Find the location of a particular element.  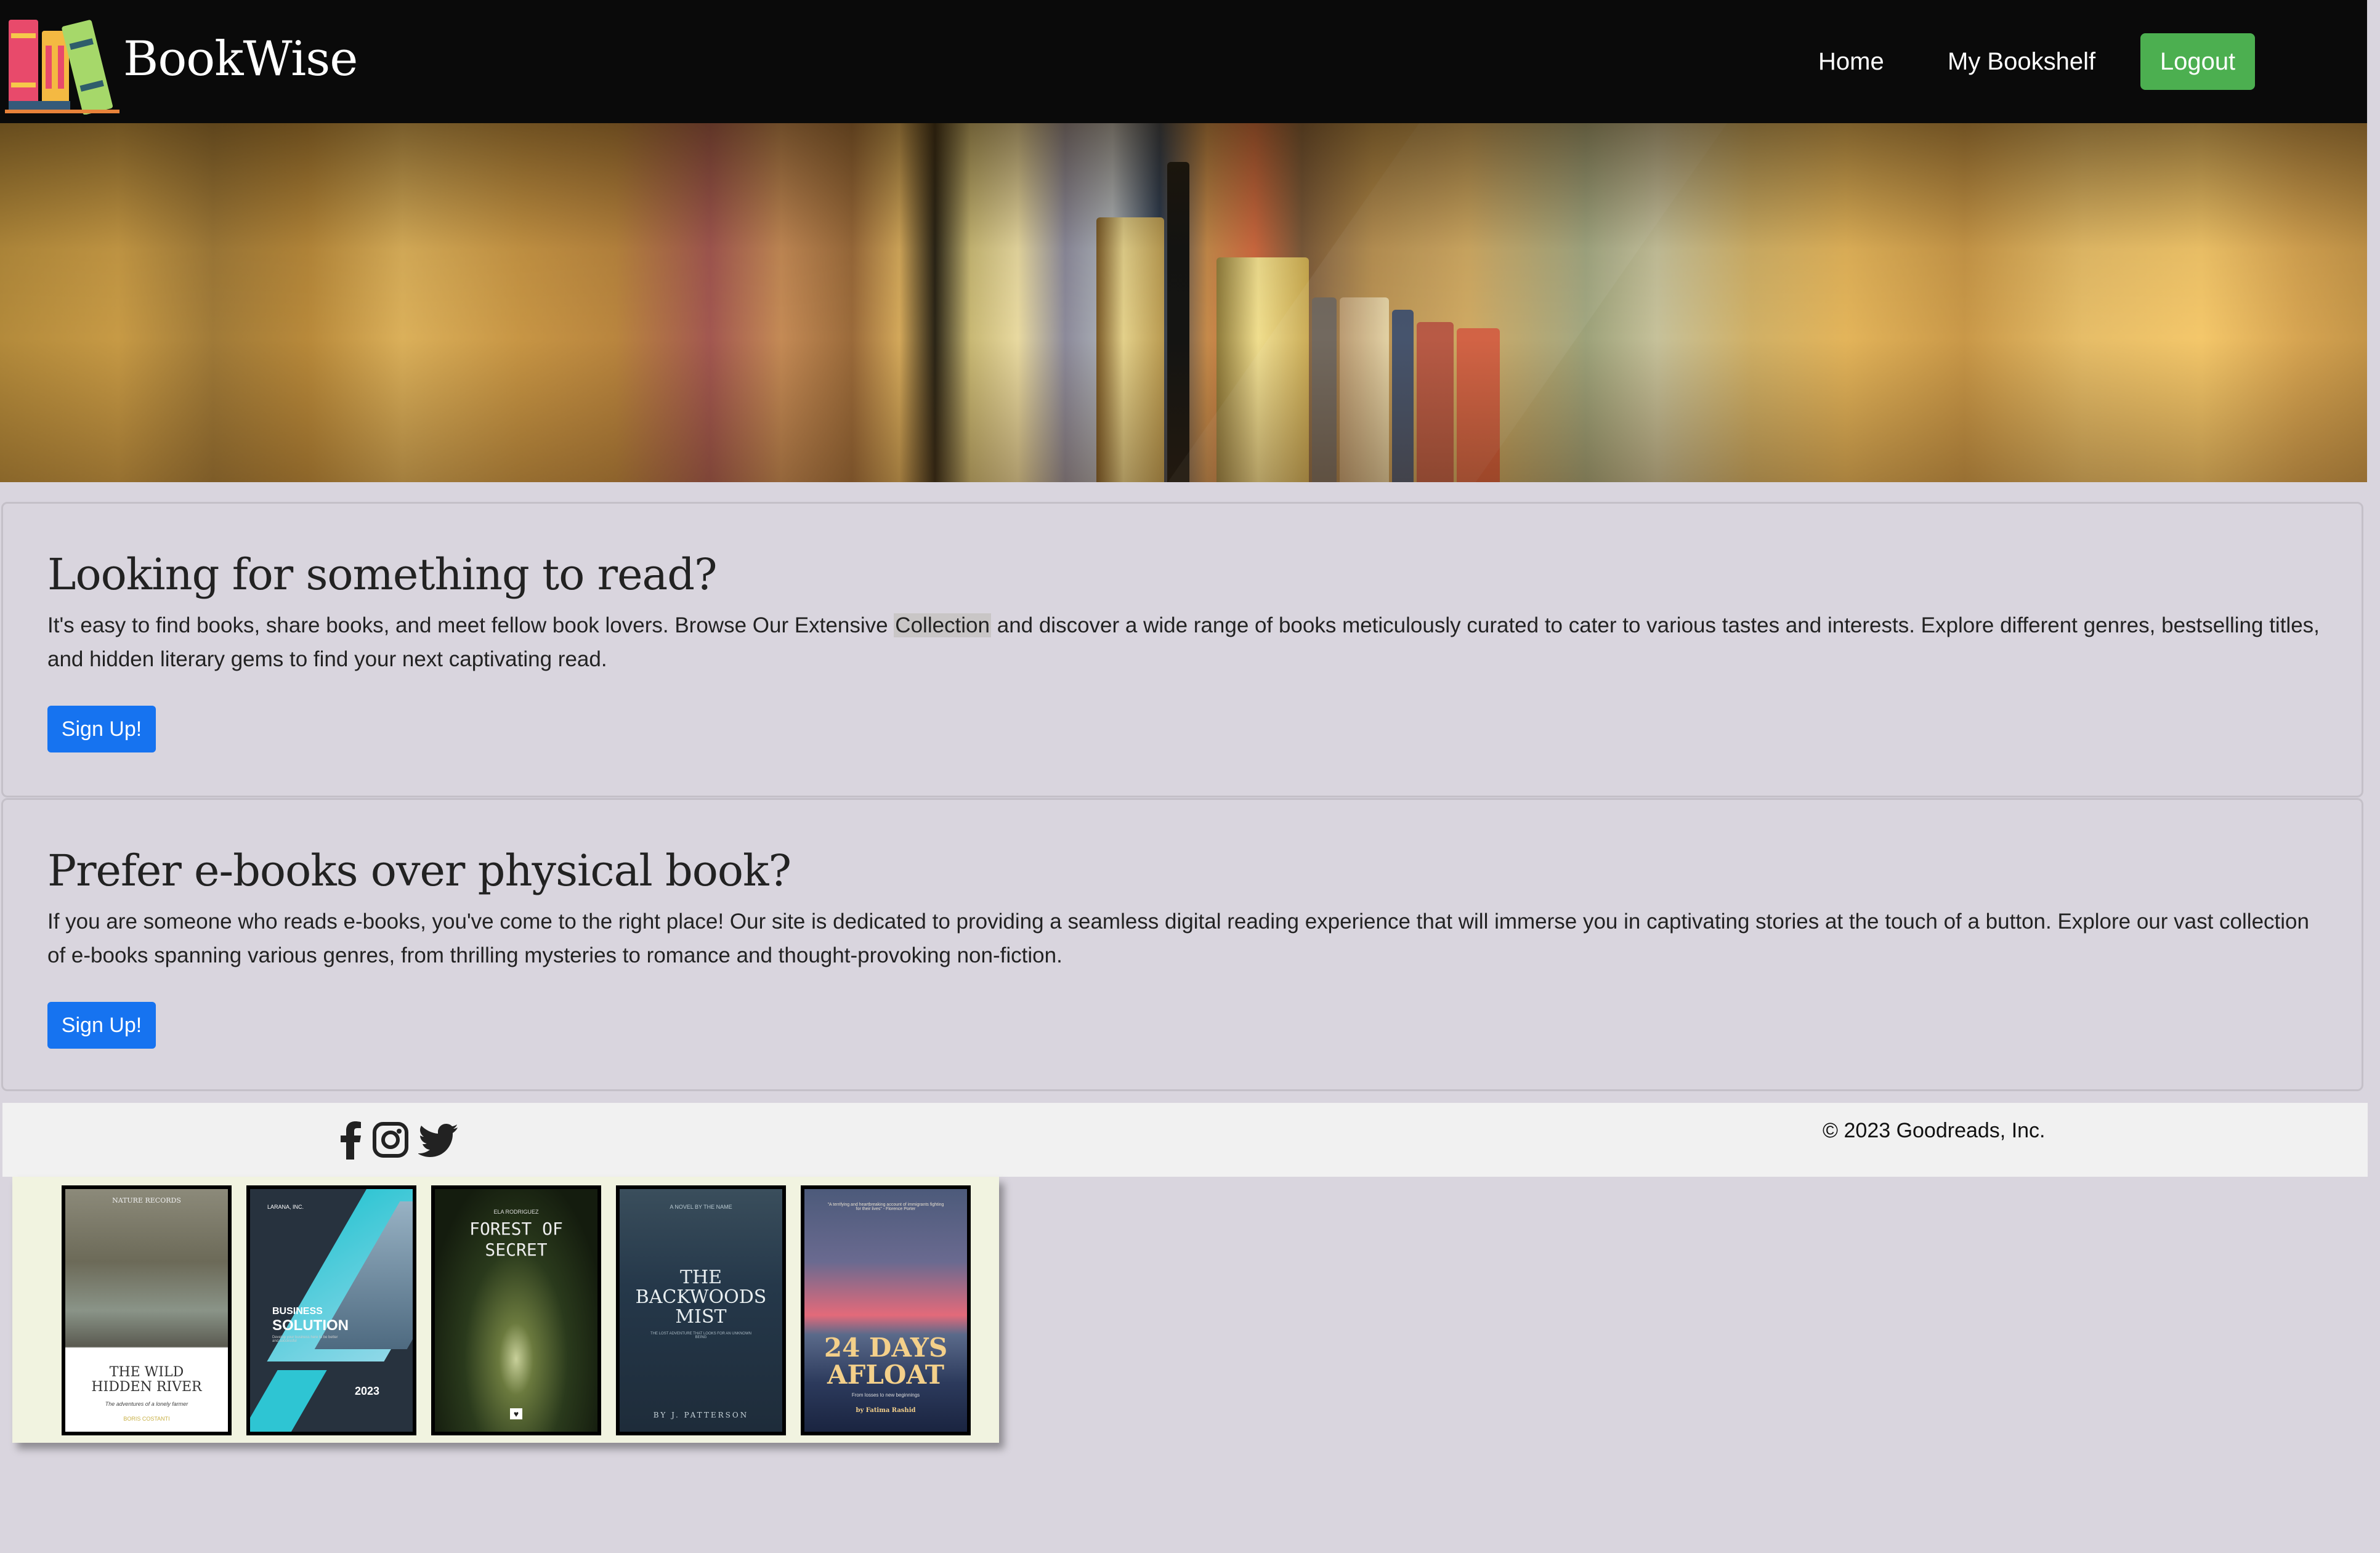

footer: © 2023 Goodreads, Inc. is located at coordinates (1185, 1140).